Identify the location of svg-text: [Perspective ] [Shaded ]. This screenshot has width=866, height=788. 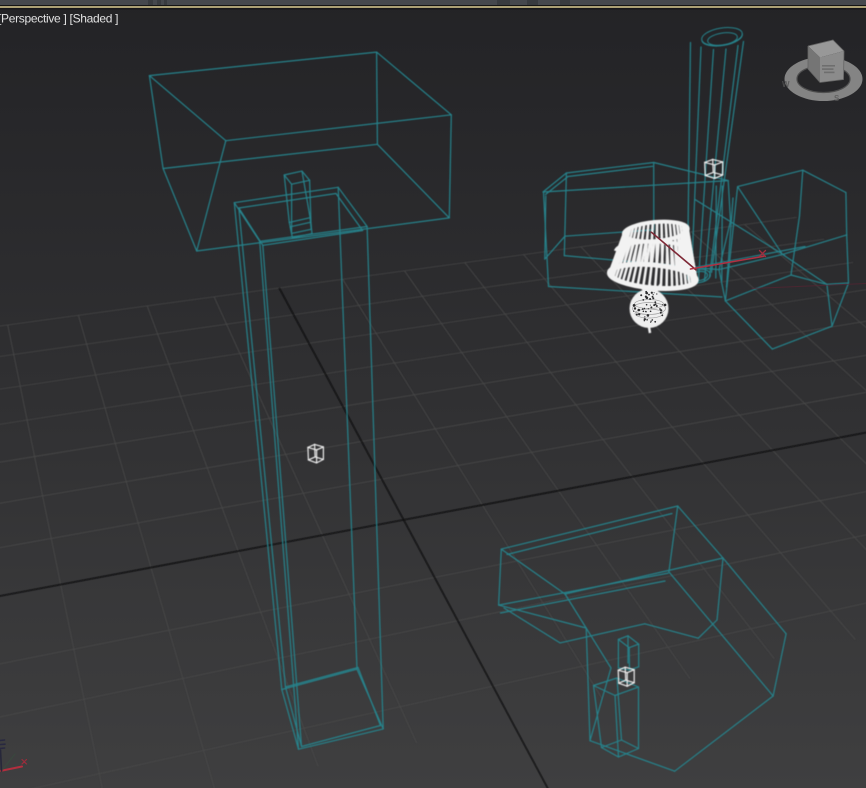
(59, 19).